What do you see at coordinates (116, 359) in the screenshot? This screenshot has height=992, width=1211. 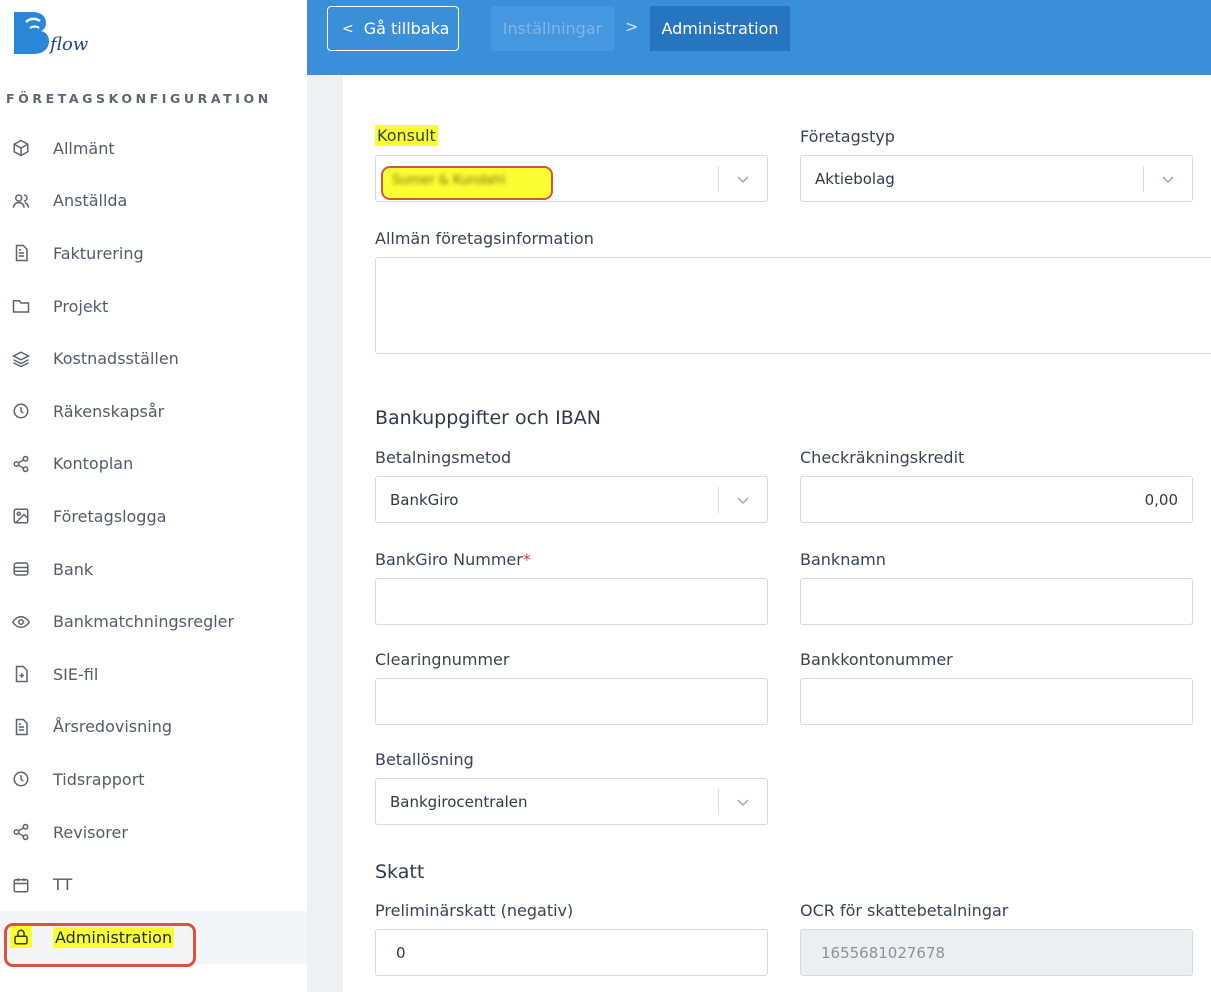 I see `sidebar-item-label: Kostnadsställen` at bounding box center [116, 359].